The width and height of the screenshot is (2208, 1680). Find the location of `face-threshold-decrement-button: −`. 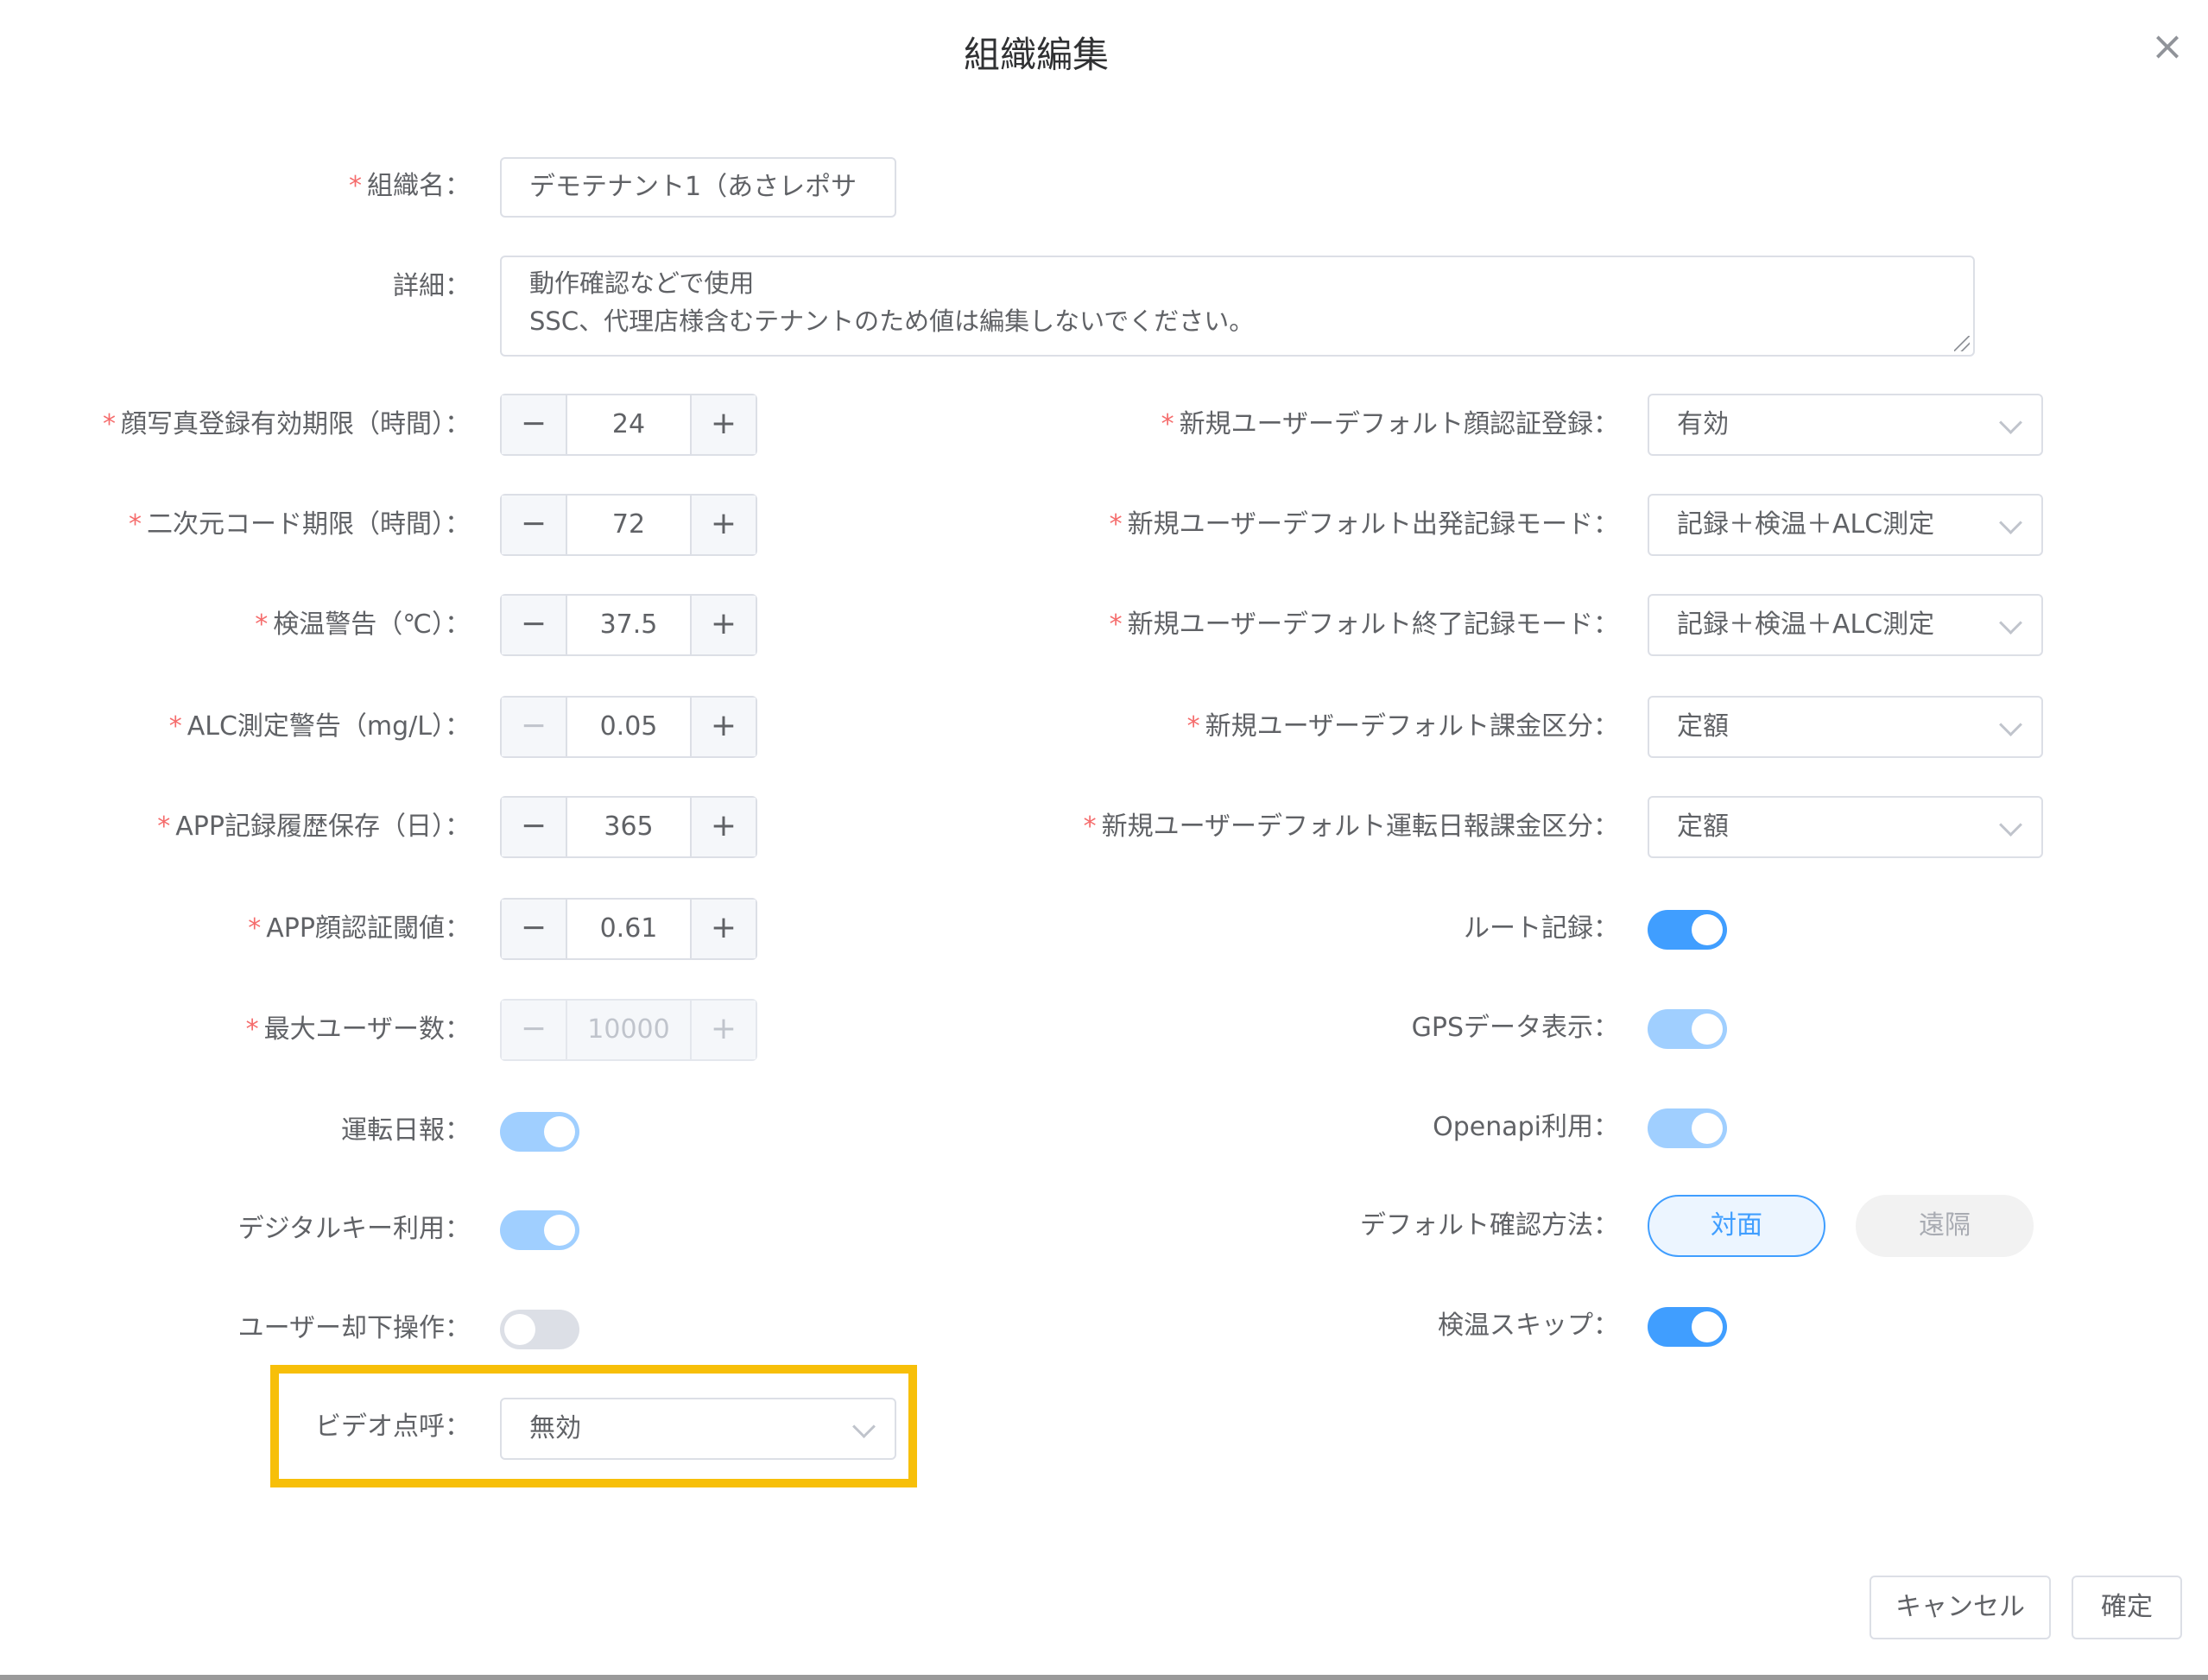

face-threshold-decrement-button: − is located at coordinates (534, 929).